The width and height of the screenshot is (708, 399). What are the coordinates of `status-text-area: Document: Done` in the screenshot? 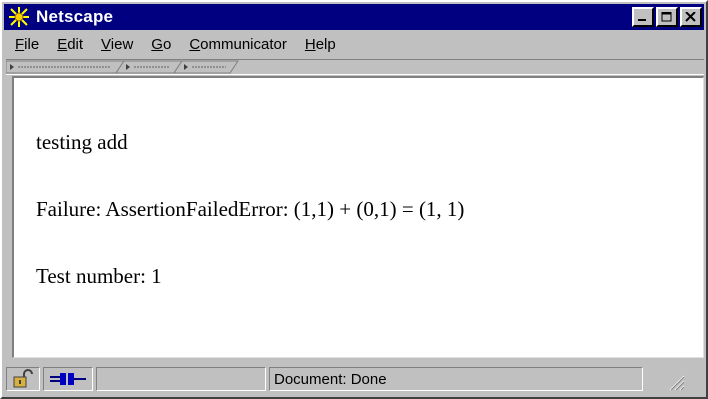 It's located at (456, 379).